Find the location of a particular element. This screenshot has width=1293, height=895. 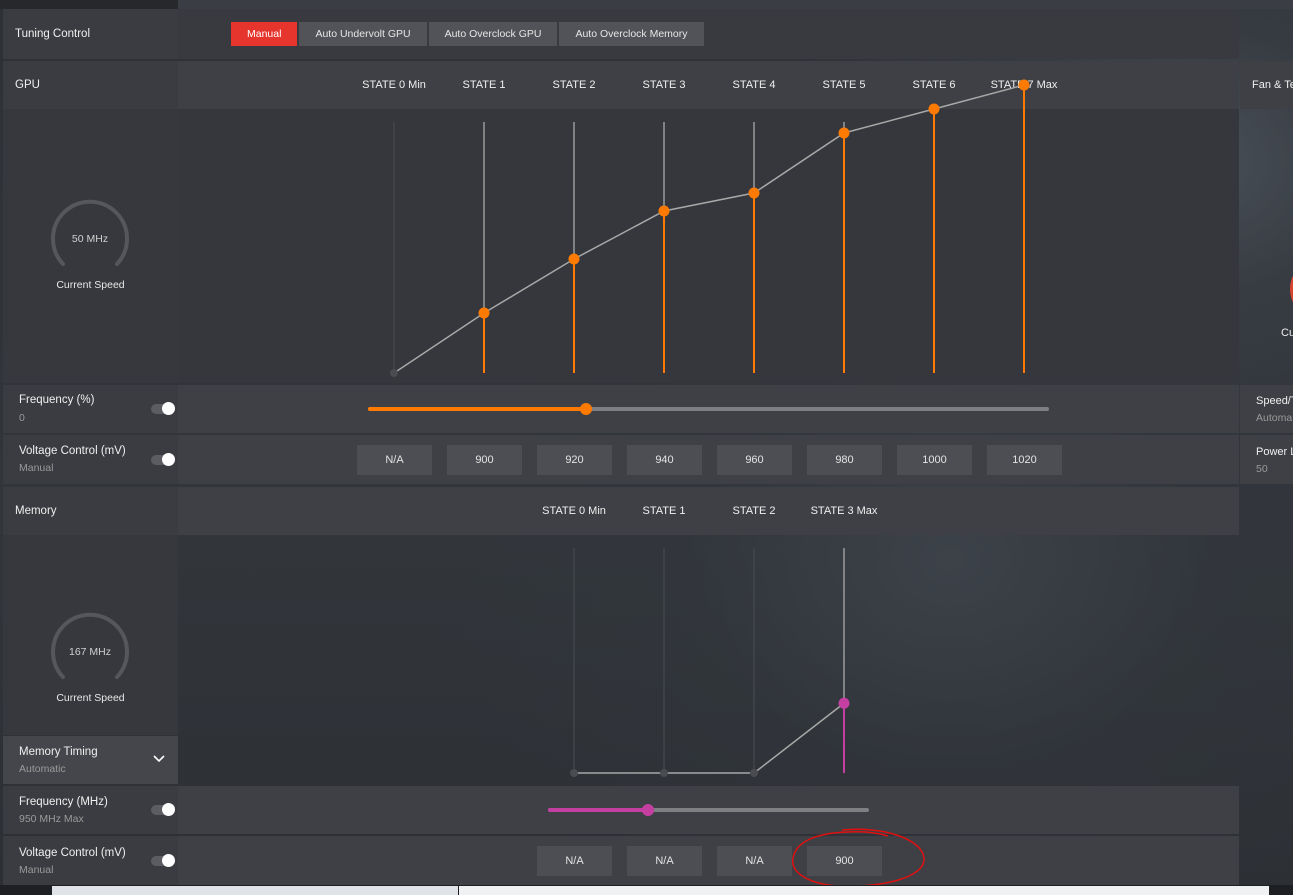

power-limit-row: Power L 50 is located at coordinates (1266, 459).